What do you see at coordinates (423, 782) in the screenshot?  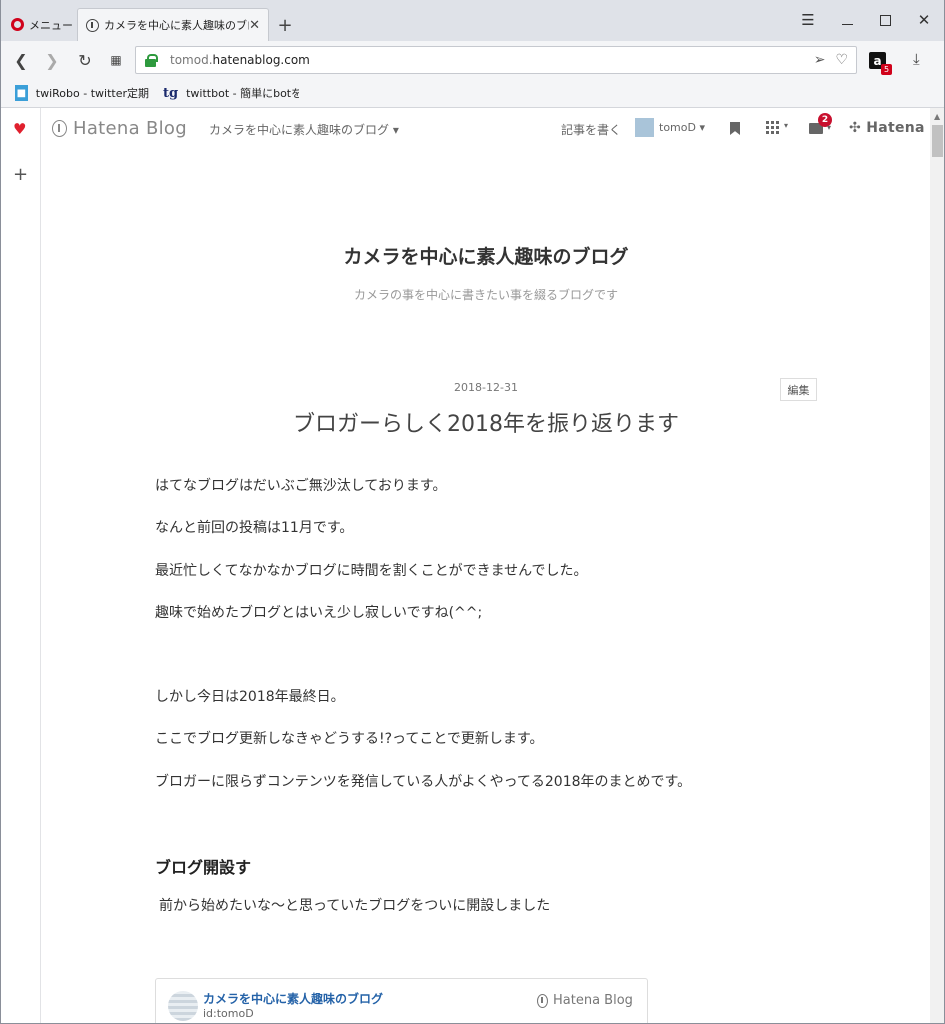 I see `paragraph: ブロガーに限らずコンテンツを発信している人がよくやってる2018年のまとめです。` at bounding box center [423, 782].